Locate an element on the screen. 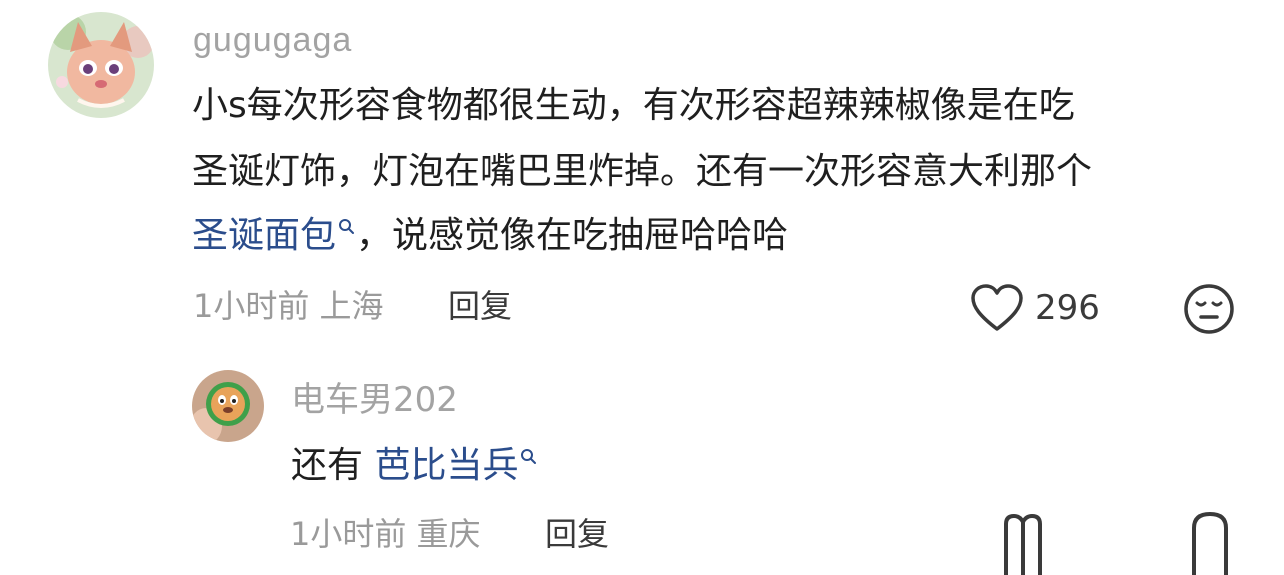 The width and height of the screenshot is (1284, 575). comment-meta: 1小时前 上海 is located at coordinates (288, 306).